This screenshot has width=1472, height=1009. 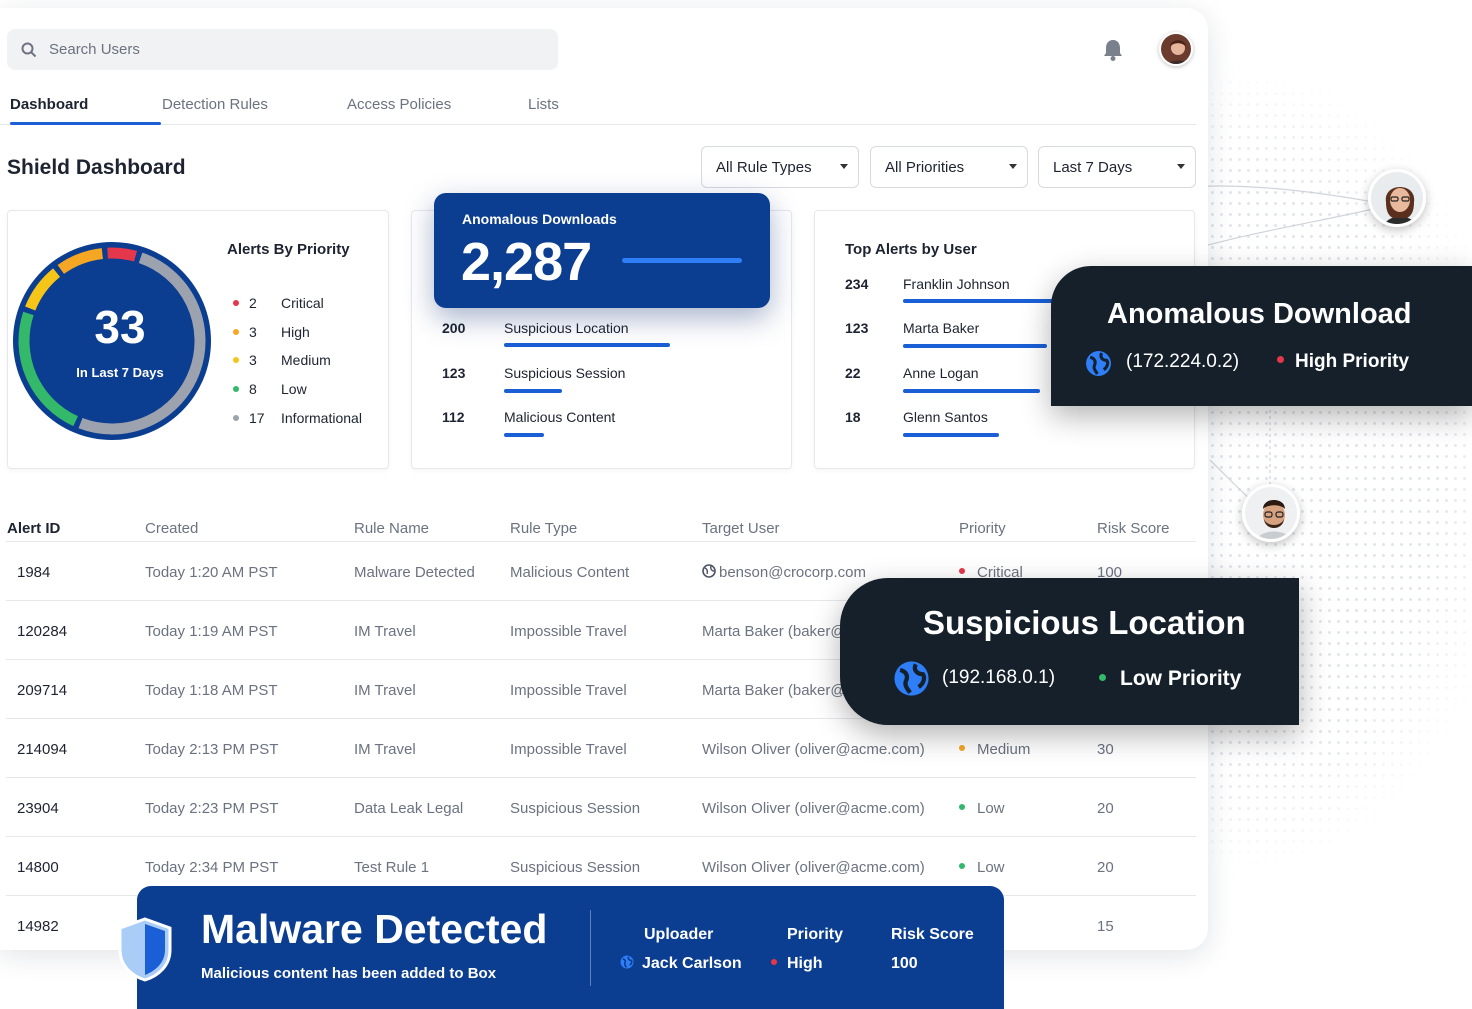 What do you see at coordinates (956, 284) in the screenshot?
I see `row-label: Franklin Johnson` at bounding box center [956, 284].